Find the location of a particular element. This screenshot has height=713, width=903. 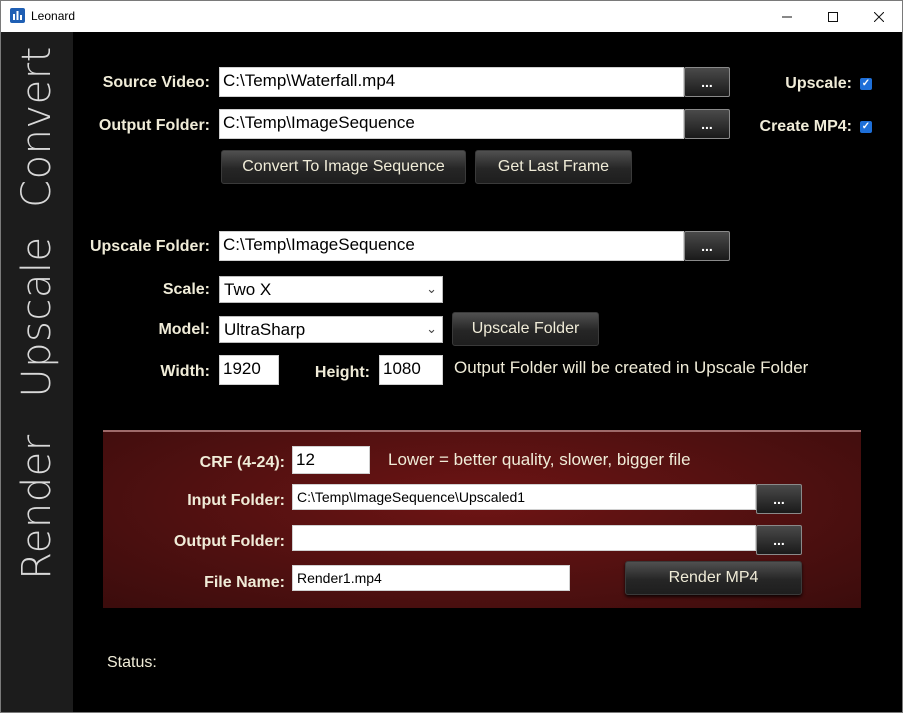

source-video-input: C:\Temp\Waterfall.mp4 is located at coordinates (451, 82).